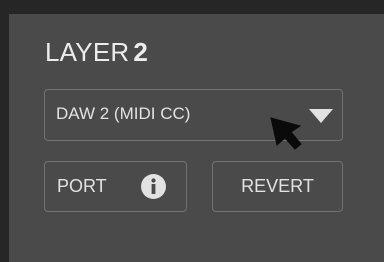 The height and width of the screenshot is (262, 384). Describe the element at coordinates (87, 52) in the screenshot. I see `layer-title-label: LAYER` at that location.